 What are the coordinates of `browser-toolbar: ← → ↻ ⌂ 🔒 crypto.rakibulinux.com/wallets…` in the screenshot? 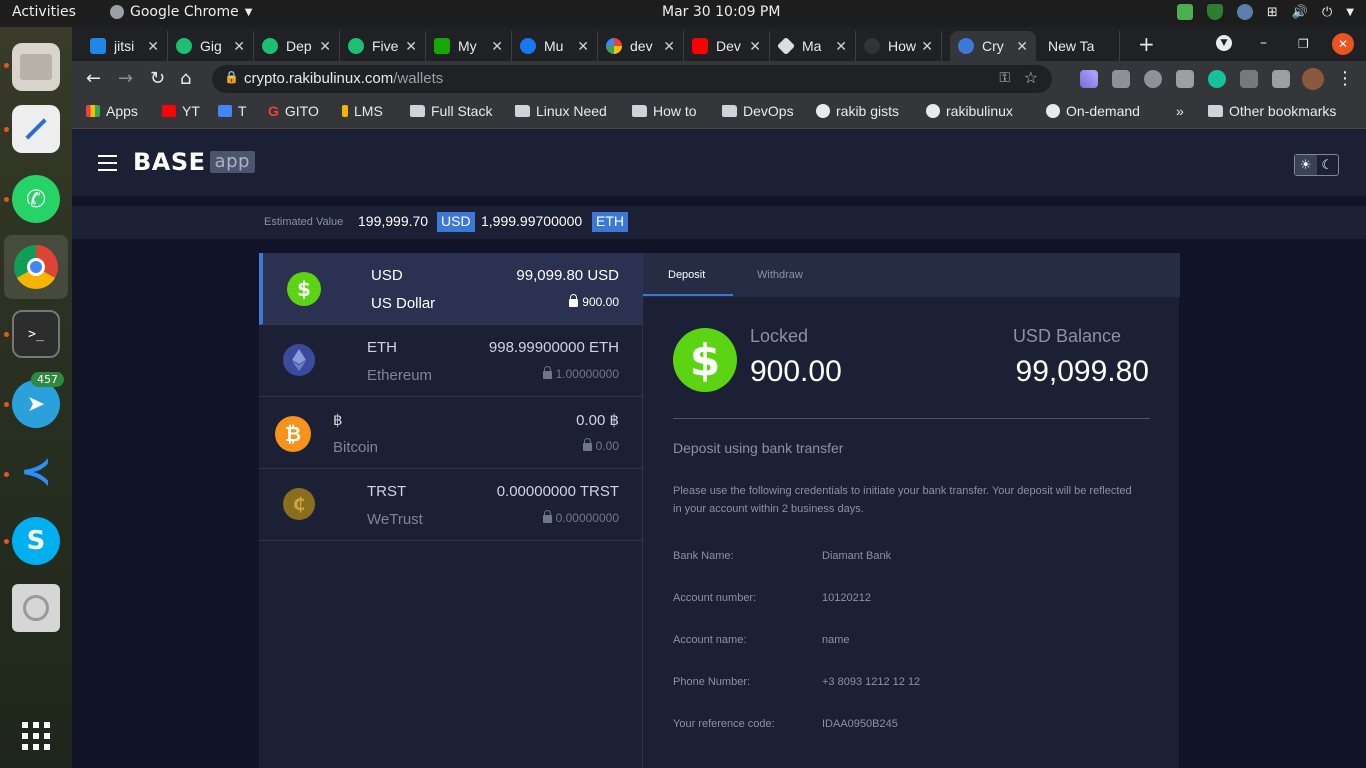 It's located at (719, 79).